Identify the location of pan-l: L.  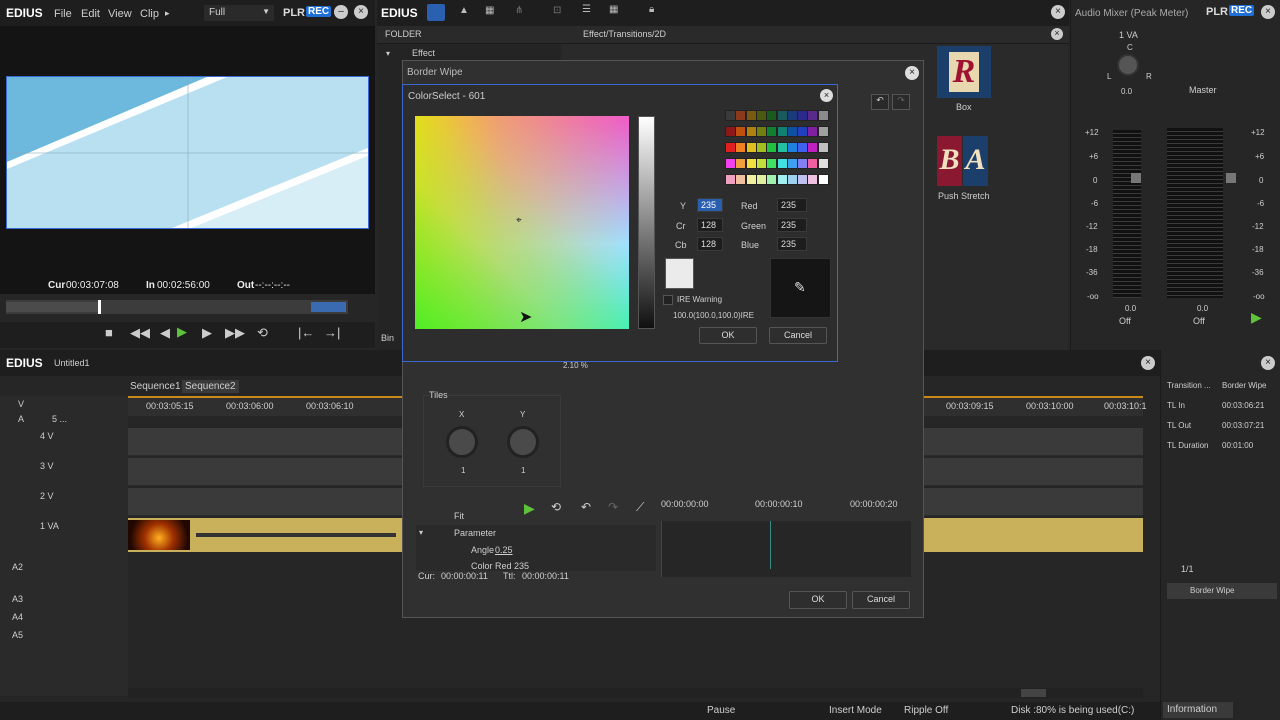
(1109, 76).